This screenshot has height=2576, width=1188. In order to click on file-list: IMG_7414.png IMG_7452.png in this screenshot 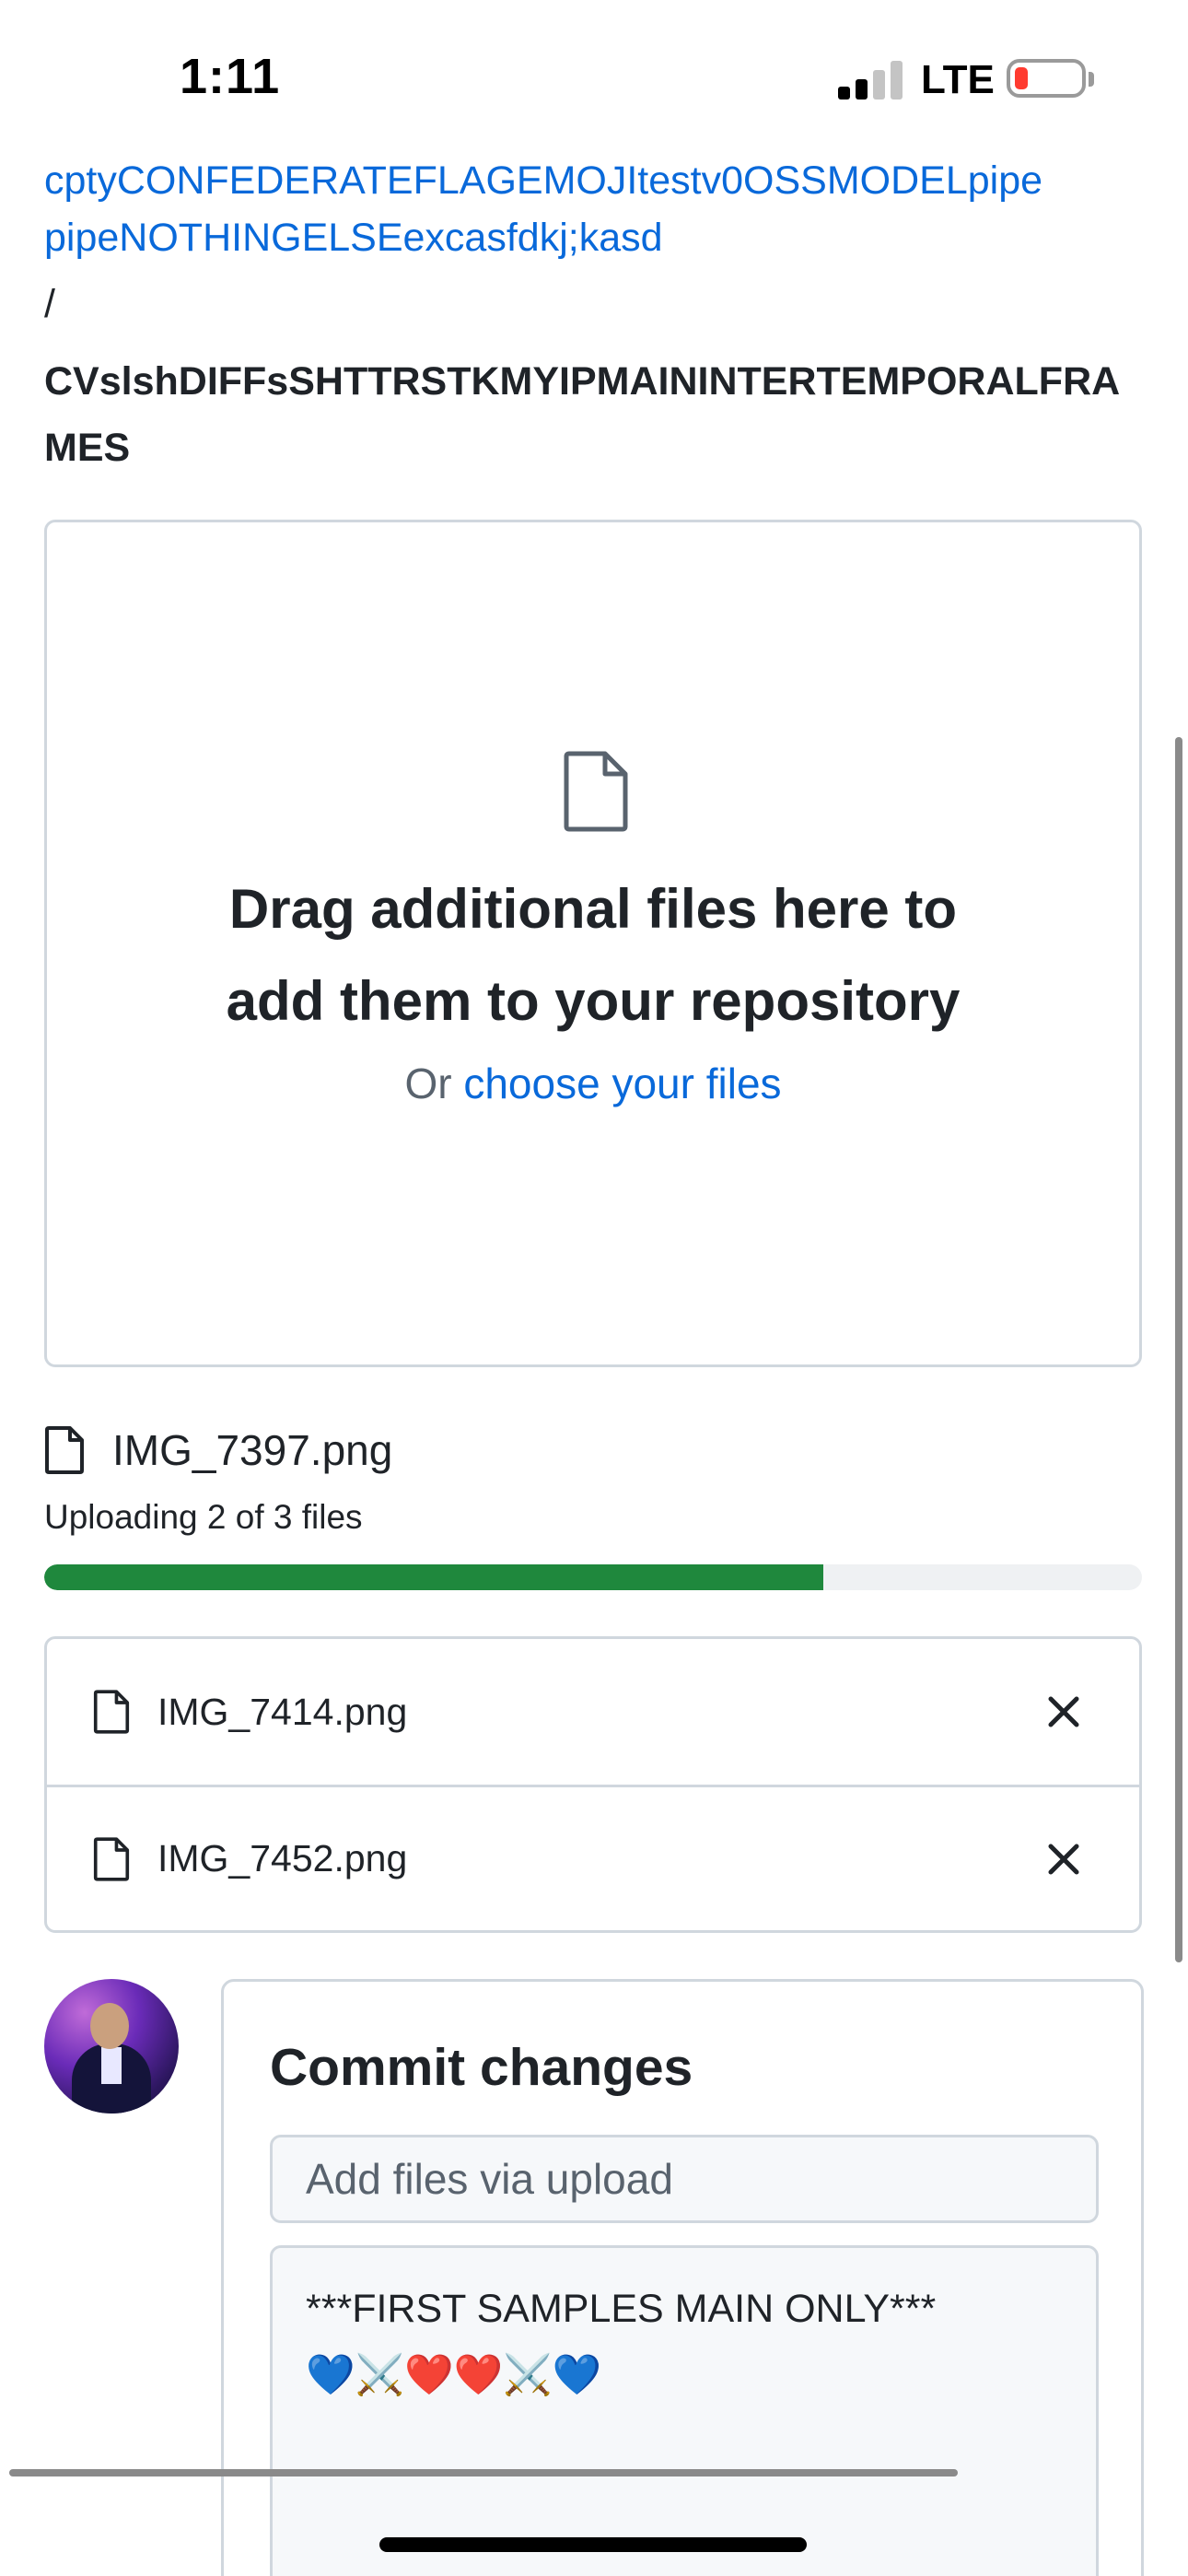, I will do `click(593, 1784)`.